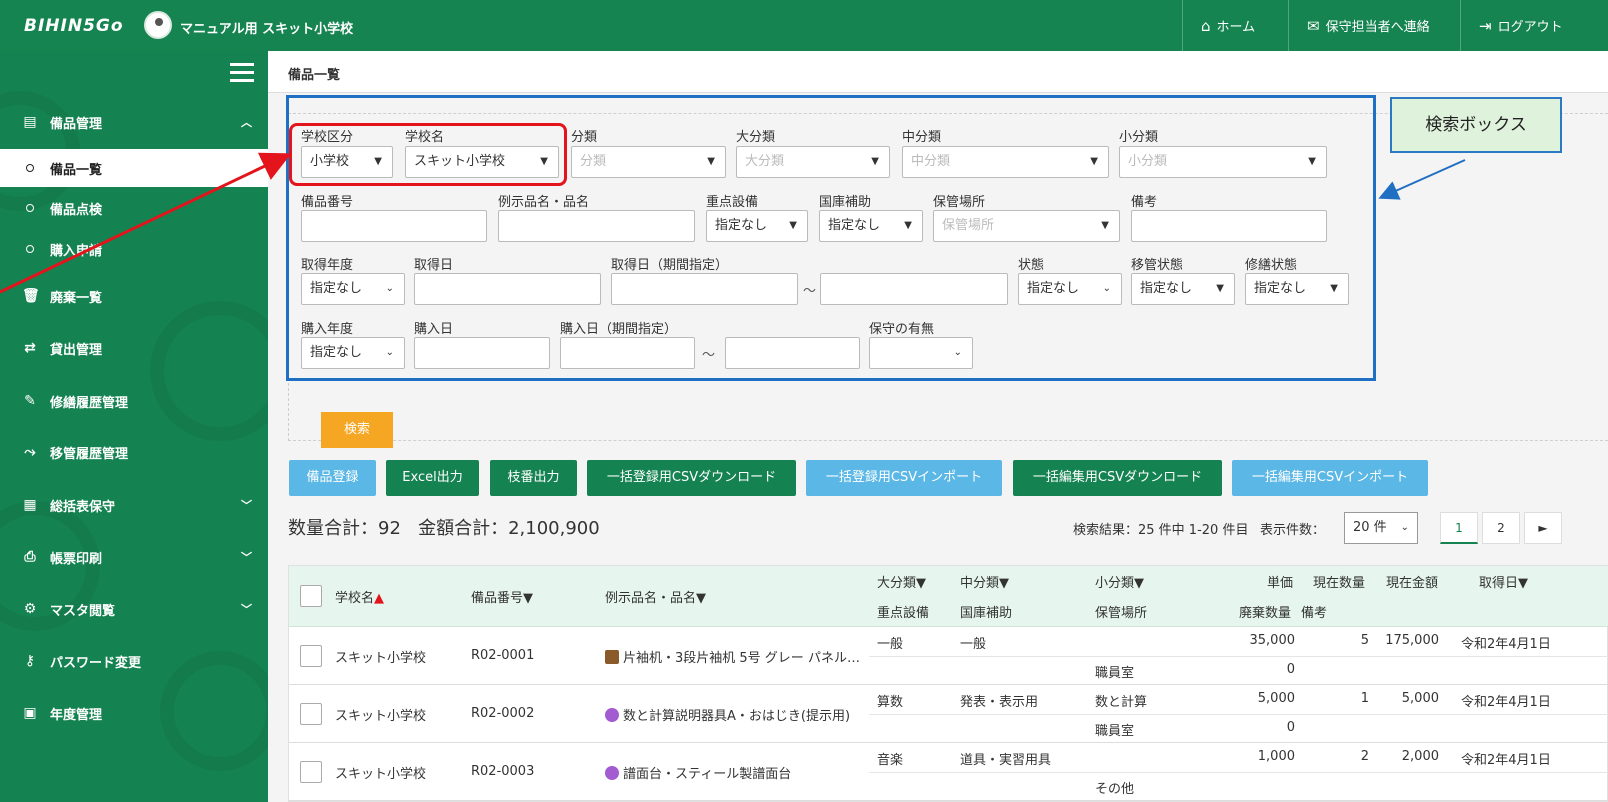 This screenshot has height=802, width=1608. Describe the element at coordinates (890, 760) in the screenshot. I see `cell-major: 音楽` at that location.